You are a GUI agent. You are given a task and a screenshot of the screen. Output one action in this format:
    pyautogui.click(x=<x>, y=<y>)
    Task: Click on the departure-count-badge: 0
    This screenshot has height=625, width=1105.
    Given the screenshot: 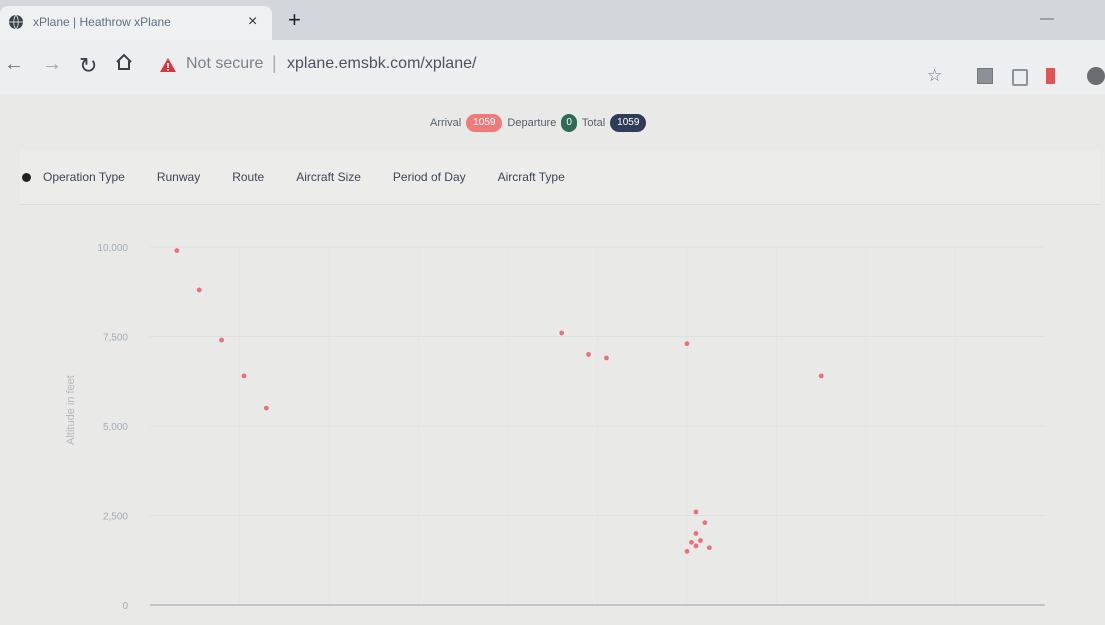 What is the action you would take?
    pyautogui.click(x=569, y=123)
    